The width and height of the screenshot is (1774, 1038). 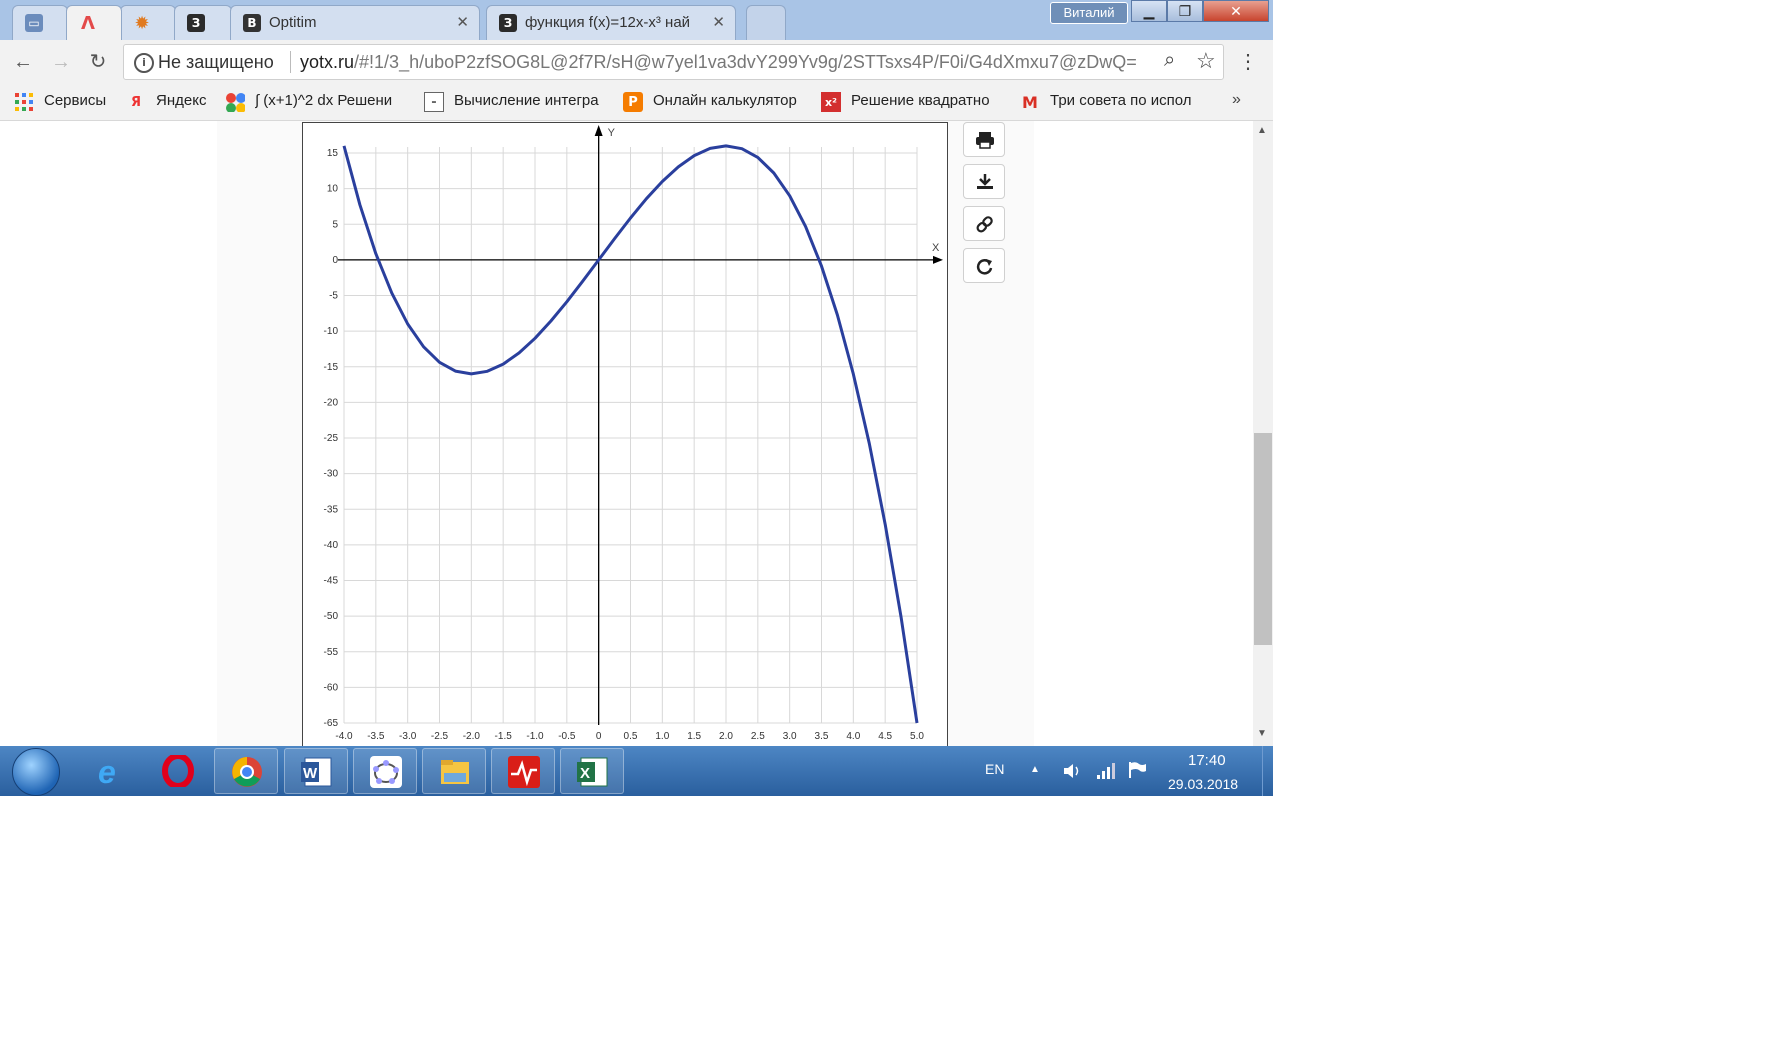 What do you see at coordinates (831, 102) in the screenshot?
I see `x-squared-icon: x²` at bounding box center [831, 102].